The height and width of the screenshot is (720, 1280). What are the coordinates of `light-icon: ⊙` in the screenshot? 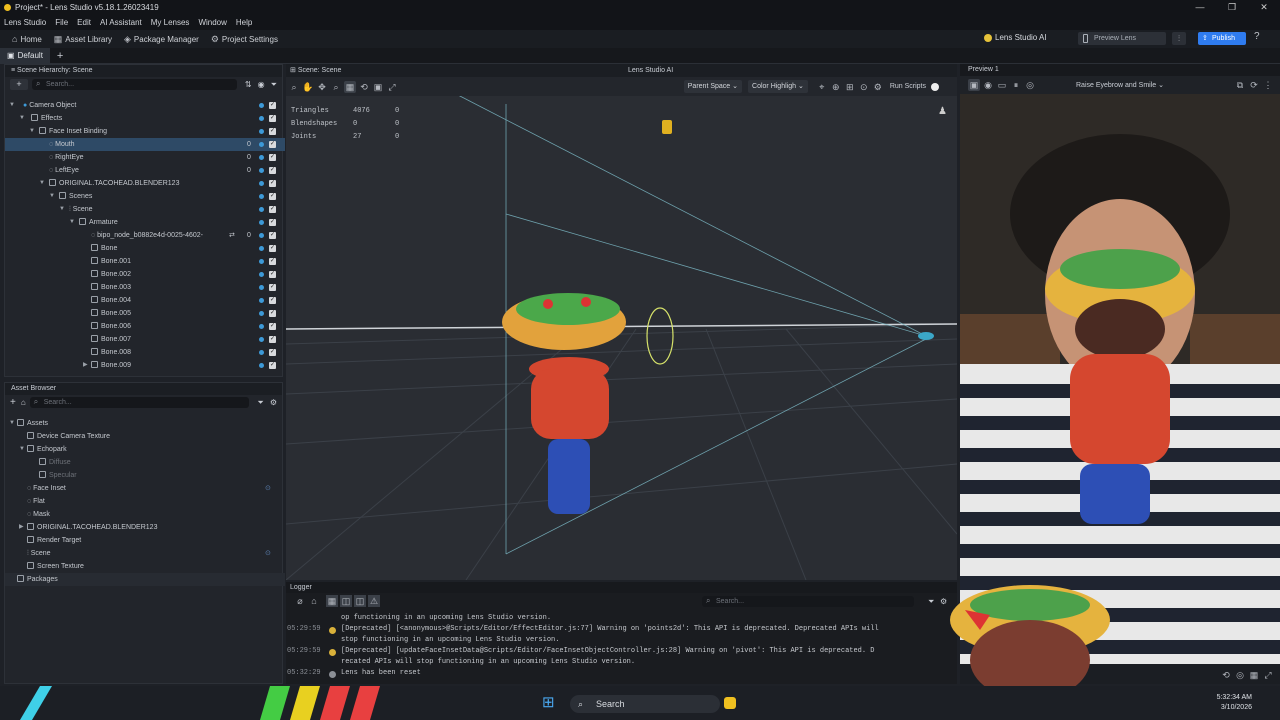 It's located at (864, 87).